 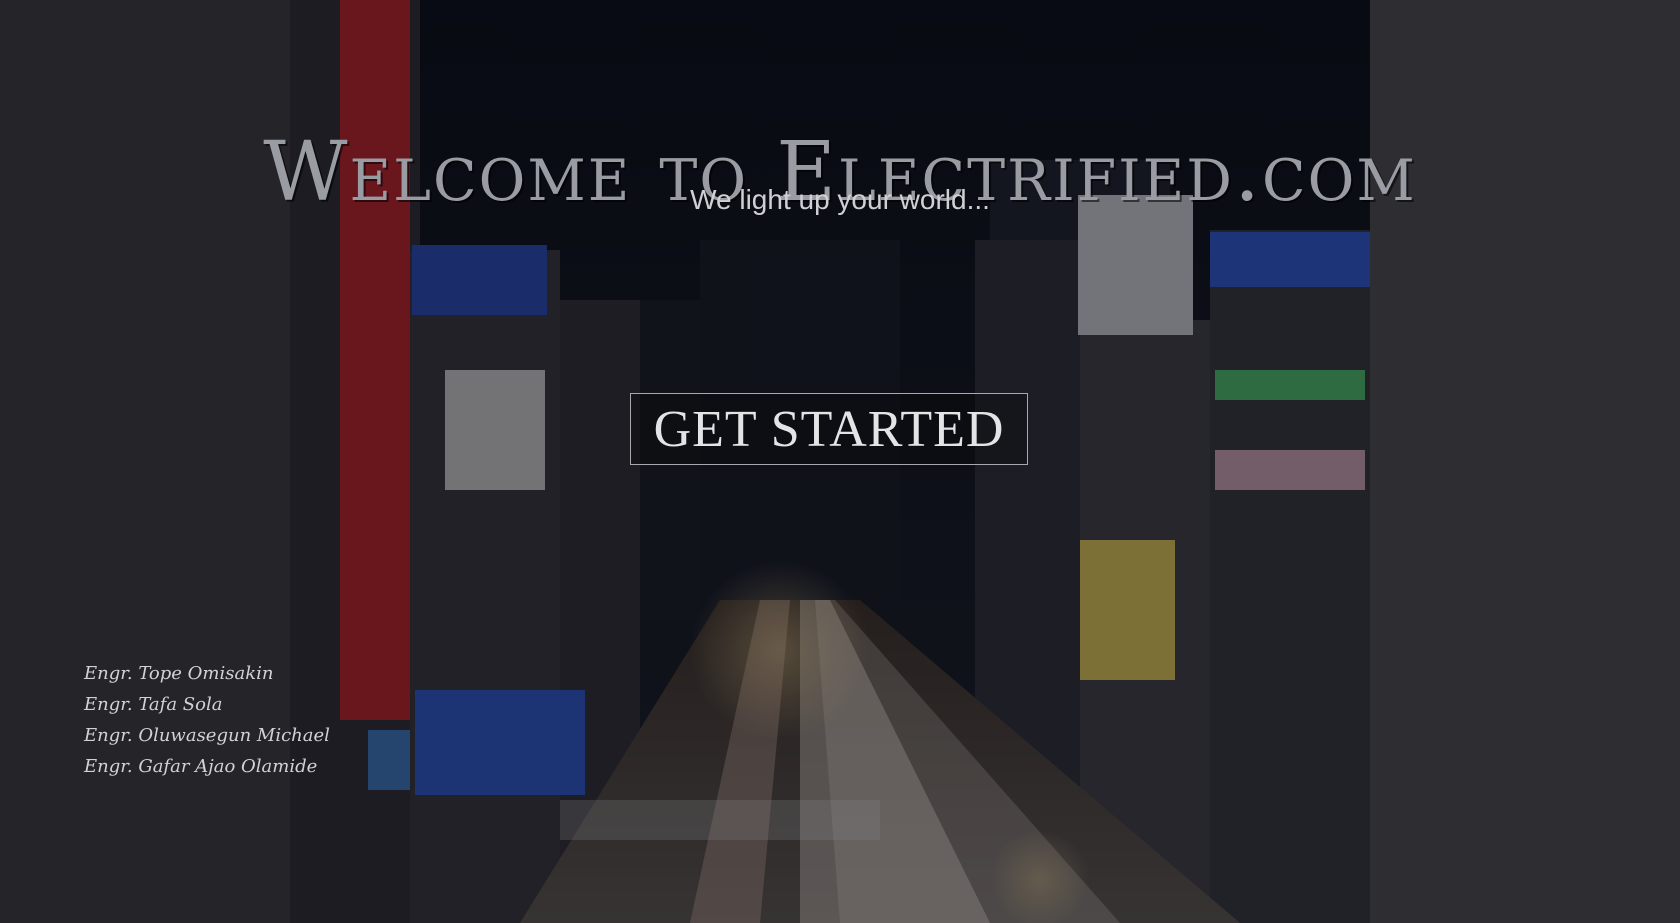 I want to click on credit-item: Engr. Tafa Sola, so click(x=153, y=704).